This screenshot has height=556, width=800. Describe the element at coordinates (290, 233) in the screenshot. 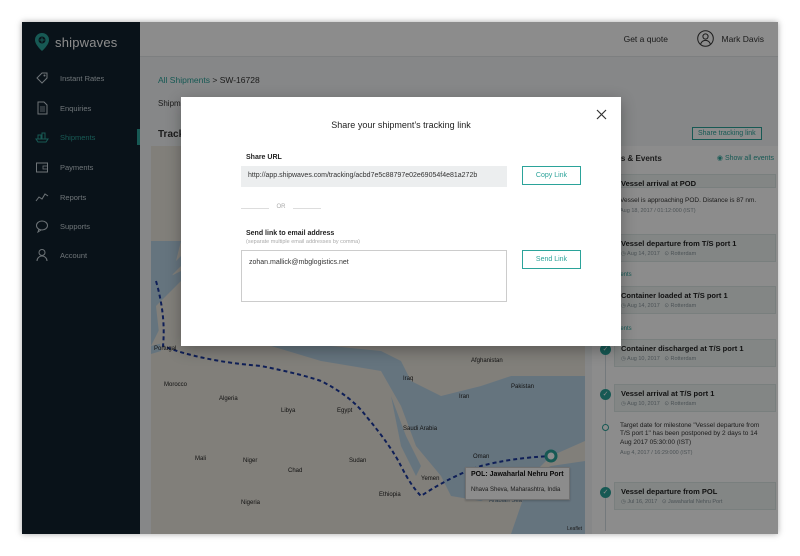

I see `email-label: Send link to email address` at that location.